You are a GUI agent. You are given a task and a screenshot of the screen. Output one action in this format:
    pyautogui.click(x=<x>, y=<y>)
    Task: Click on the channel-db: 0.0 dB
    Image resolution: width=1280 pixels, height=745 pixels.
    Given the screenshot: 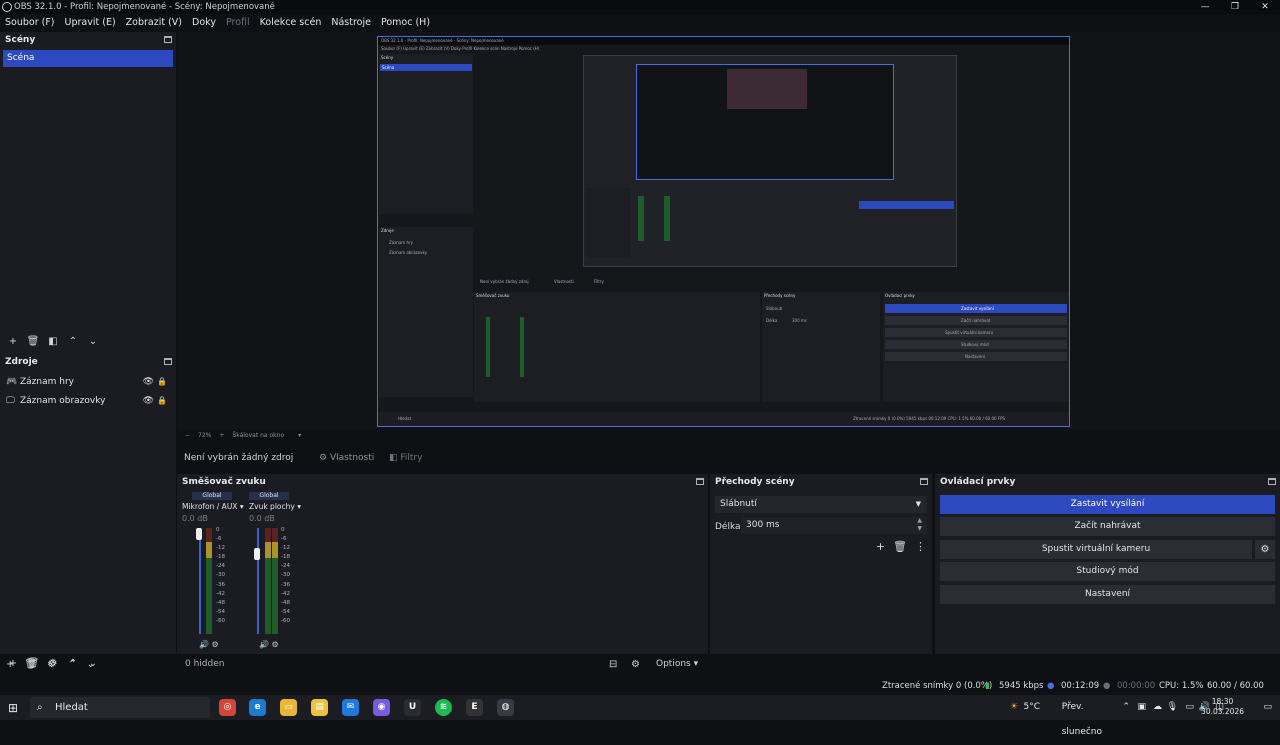 What is the action you would take?
    pyautogui.click(x=195, y=518)
    